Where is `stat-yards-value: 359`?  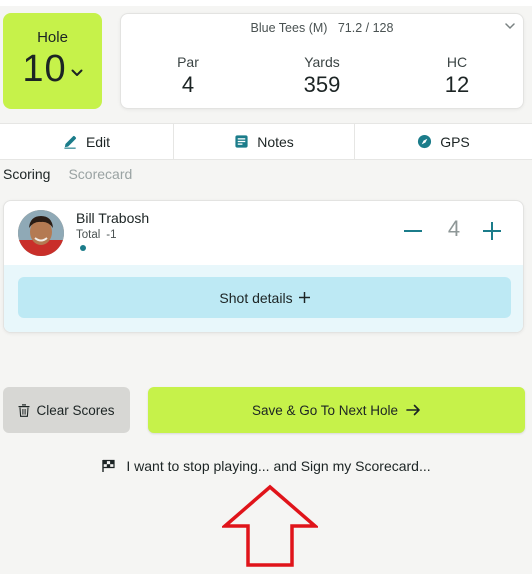
stat-yards-value: 359 is located at coordinates (322, 84).